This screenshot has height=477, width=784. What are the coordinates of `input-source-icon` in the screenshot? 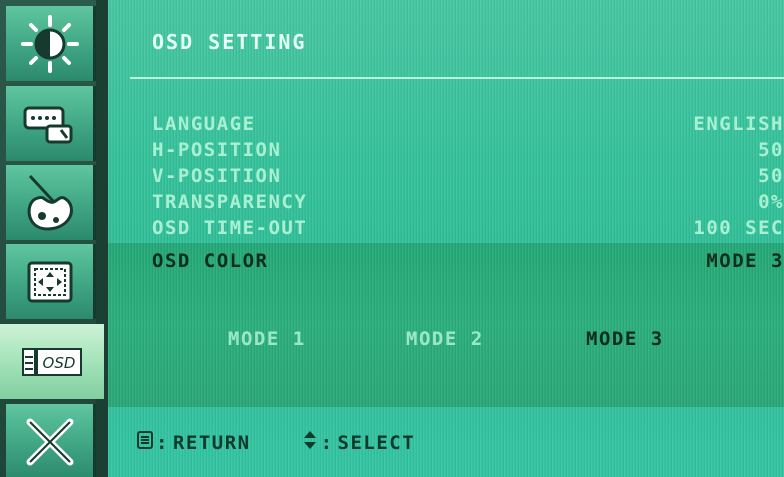 It's located at (50, 124).